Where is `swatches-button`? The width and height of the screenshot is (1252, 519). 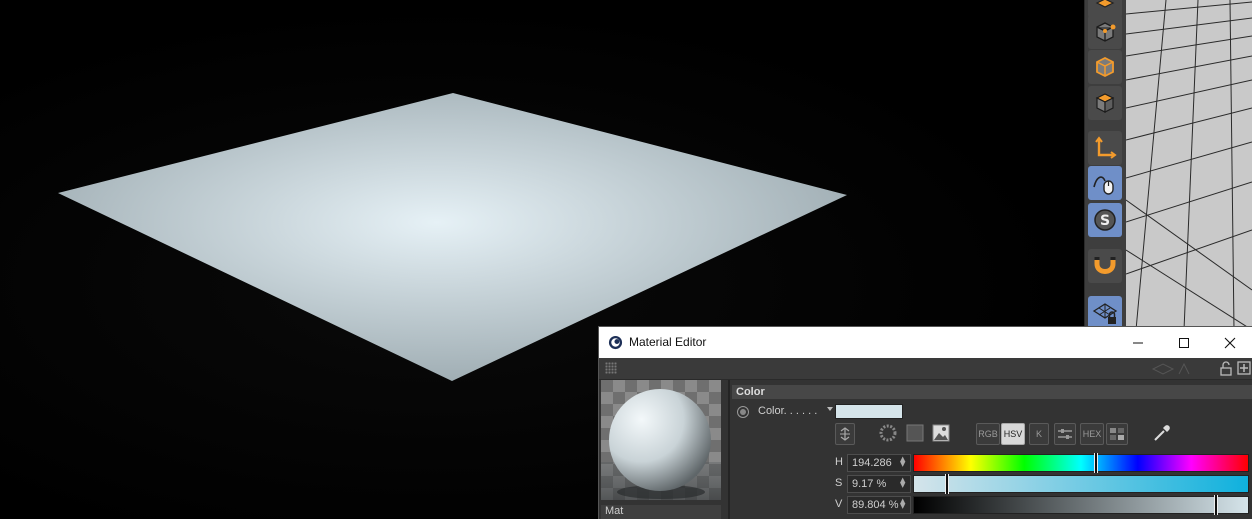 swatches-button is located at coordinates (1117, 434).